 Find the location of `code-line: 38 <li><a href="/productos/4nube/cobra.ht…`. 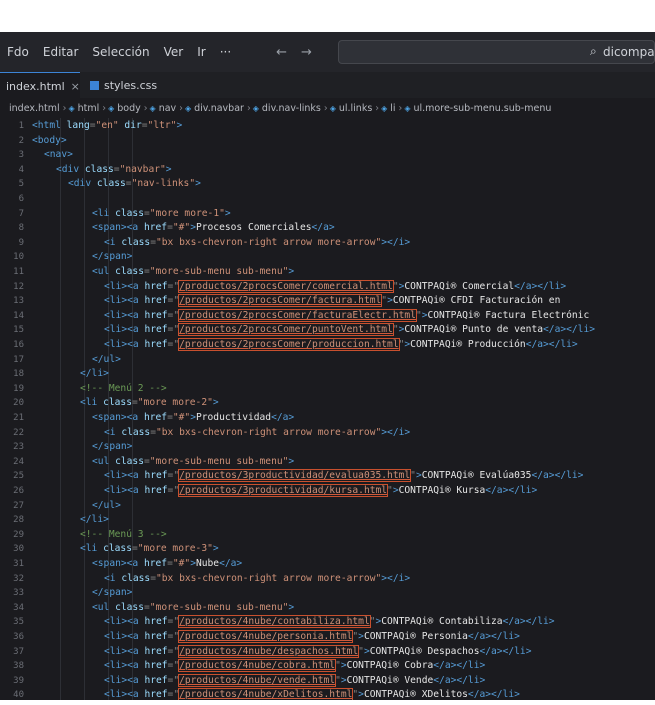

code-line: 38 <li><a href="/productos/4nube/cobra.ht… is located at coordinates (327, 666).